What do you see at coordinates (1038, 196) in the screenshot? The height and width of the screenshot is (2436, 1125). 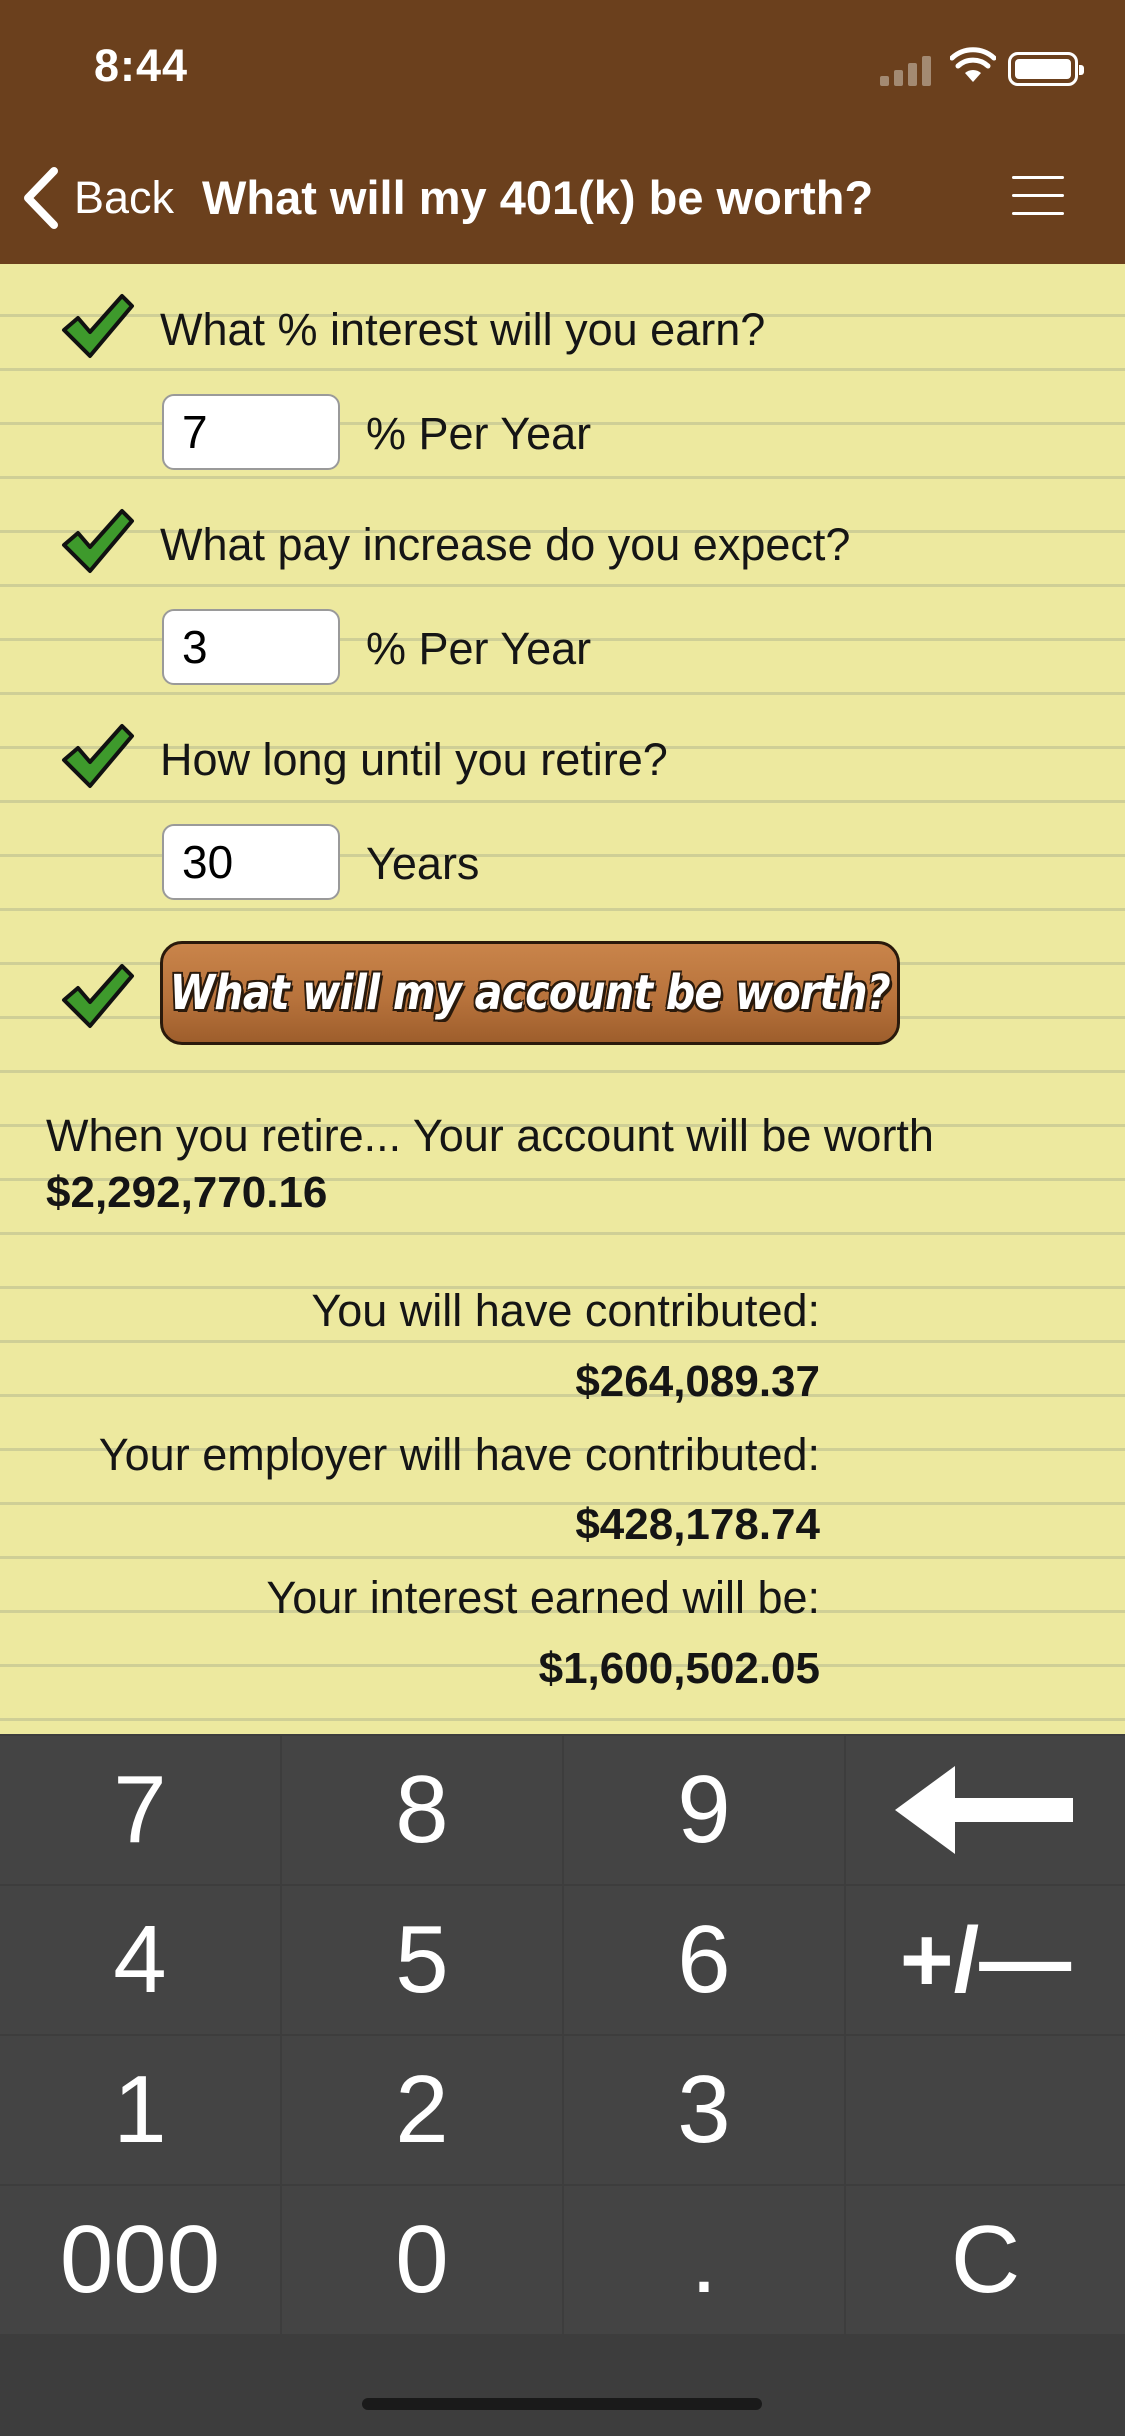 I see `hamburger-menu-icon` at bounding box center [1038, 196].